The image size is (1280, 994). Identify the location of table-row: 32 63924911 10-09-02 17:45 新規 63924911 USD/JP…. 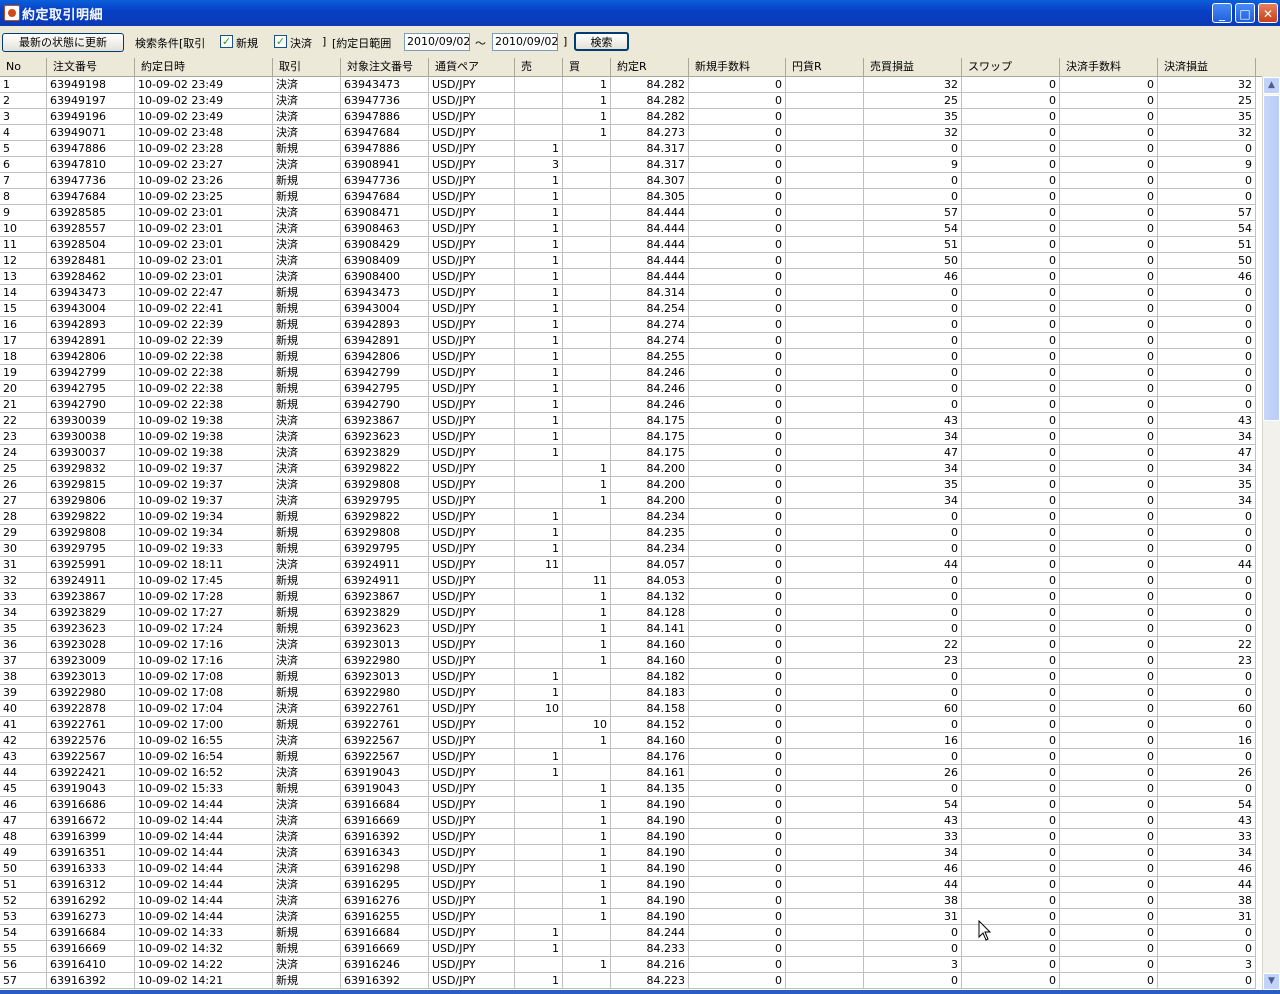
(631, 581).